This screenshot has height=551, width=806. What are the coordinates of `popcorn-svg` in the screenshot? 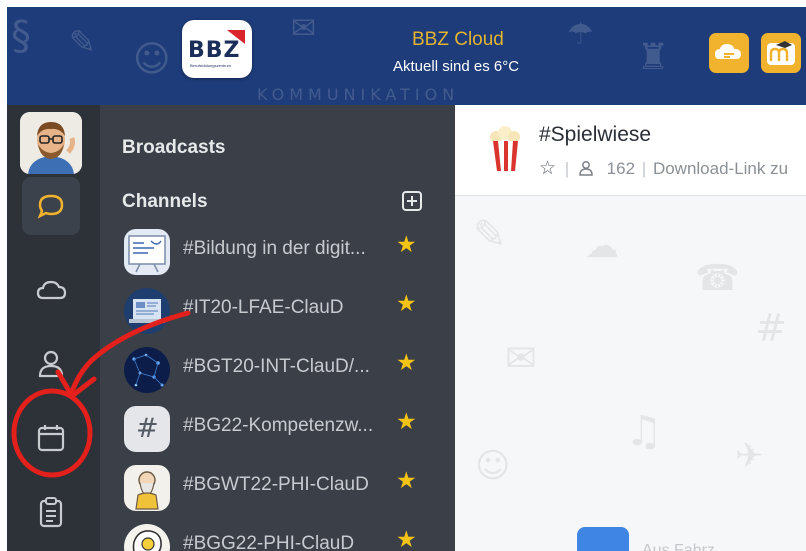 It's located at (505, 148).